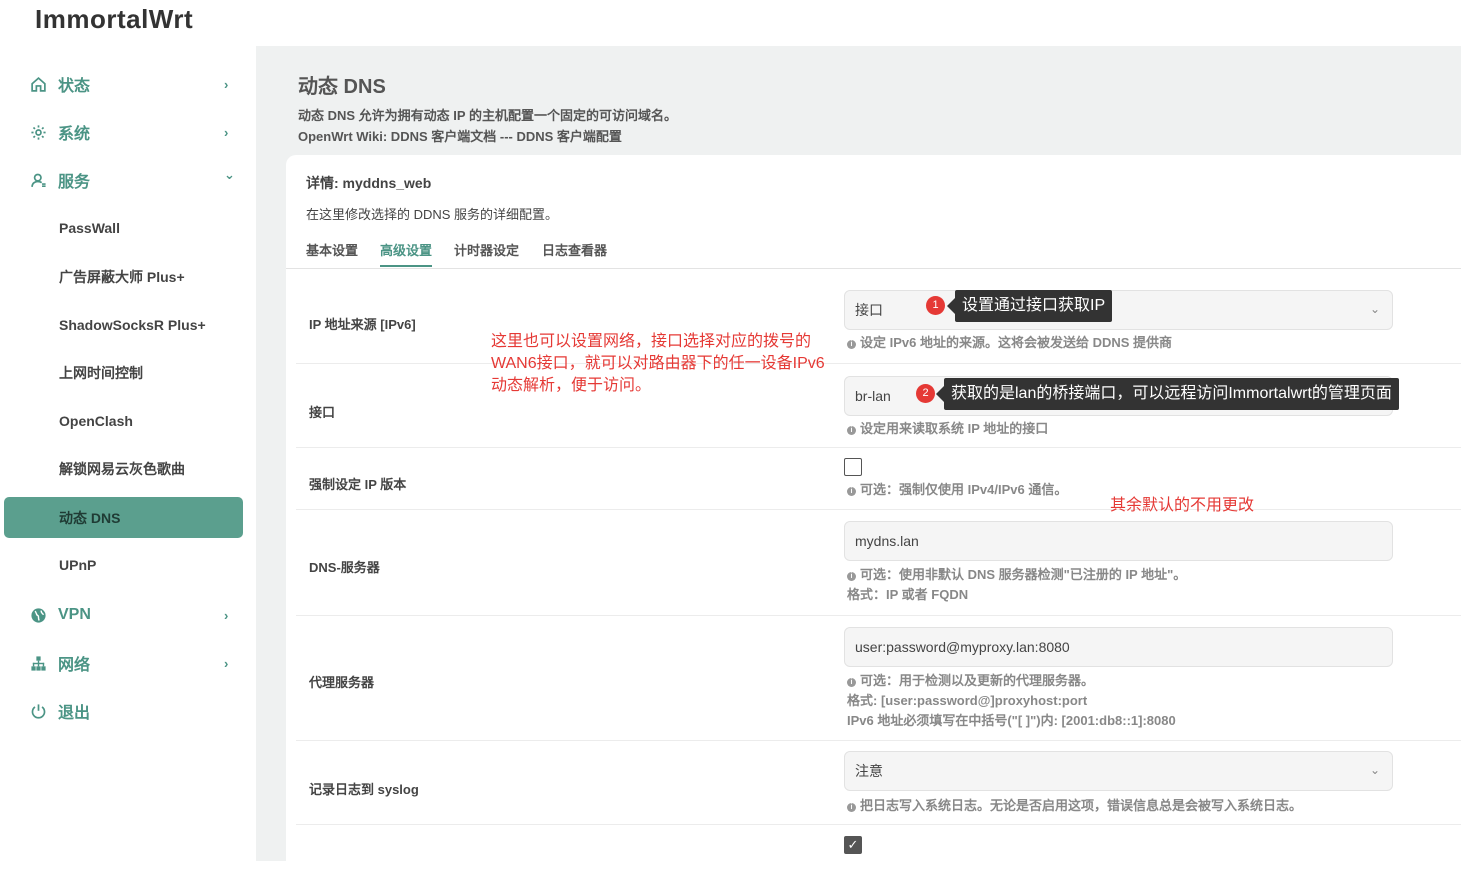 The image size is (1461, 875). I want to click on wiki-links: OpenWrt Wiki: DDNS 客户端文档 --- DDNS 客户端配置, so click(487, 136).